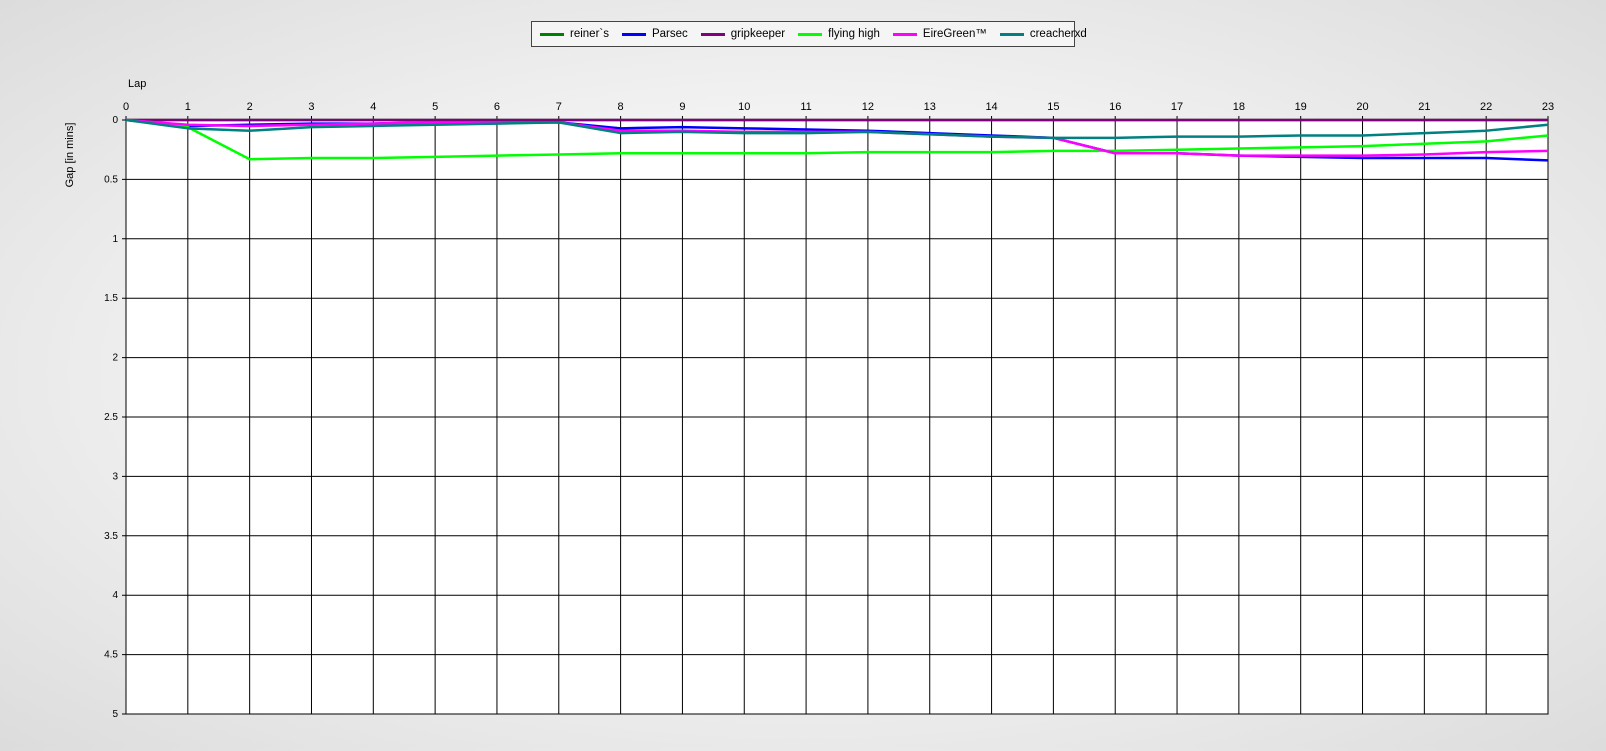 The image size is (1606, 751). Describe the element at coordinates (1486, 107) in the screenshot. I see `x-tick-label: 22` at that location.